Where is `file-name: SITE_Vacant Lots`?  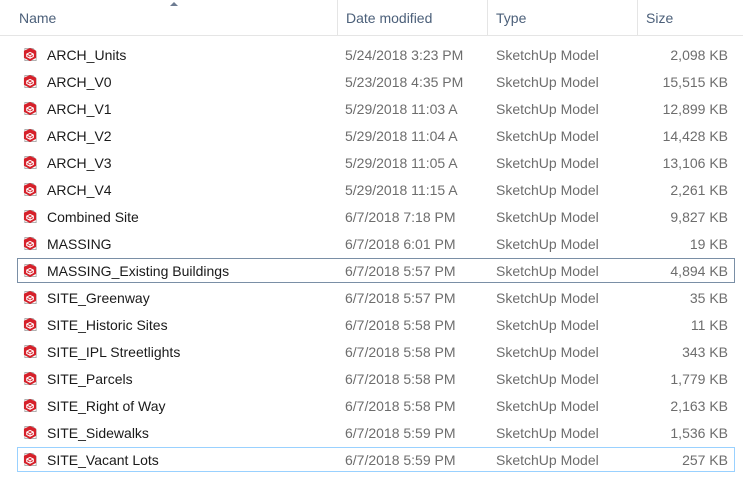 file-name: SITE_Vacant Lots is located at coordinates (103, 460).